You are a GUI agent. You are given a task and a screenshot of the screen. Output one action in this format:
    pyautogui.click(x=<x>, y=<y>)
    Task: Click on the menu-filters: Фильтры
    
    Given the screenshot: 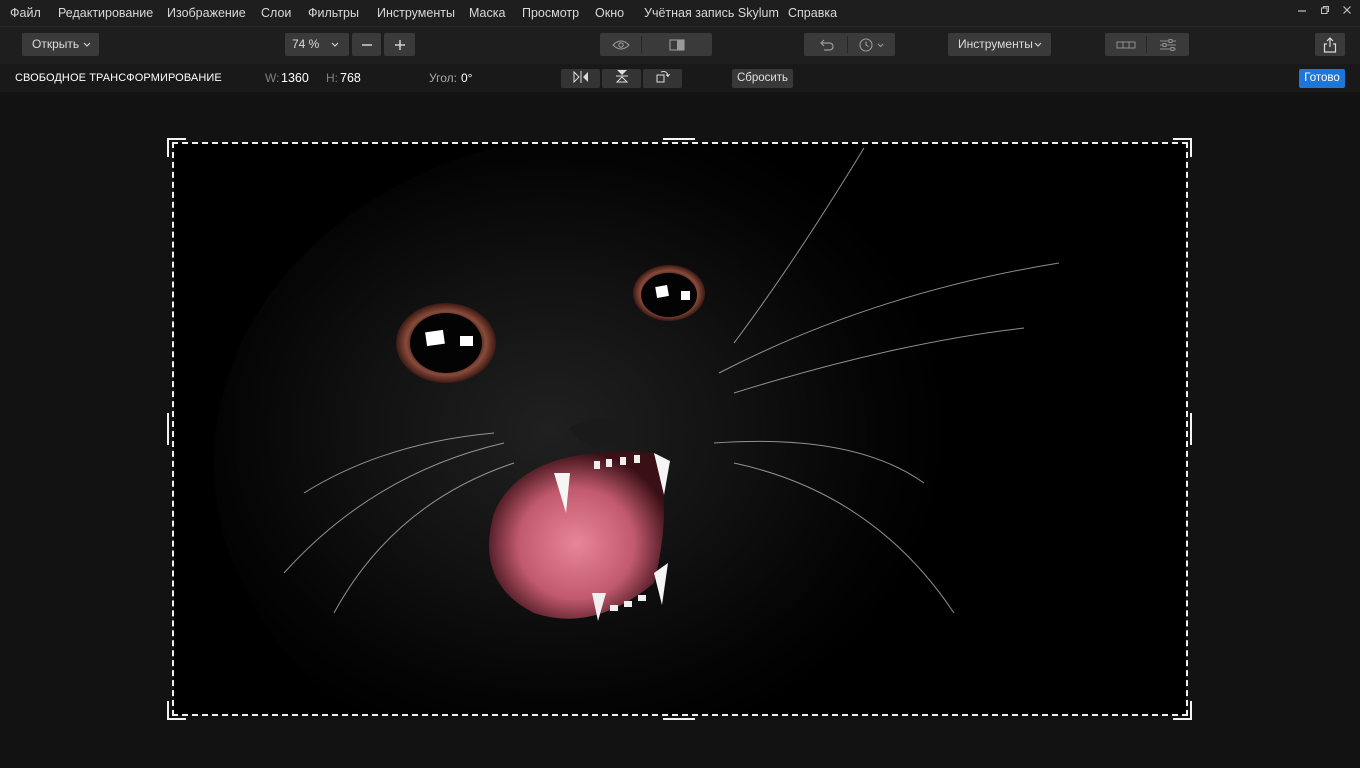 What is the action you would take?
    pyautogui.click(x=333, y=13)
    